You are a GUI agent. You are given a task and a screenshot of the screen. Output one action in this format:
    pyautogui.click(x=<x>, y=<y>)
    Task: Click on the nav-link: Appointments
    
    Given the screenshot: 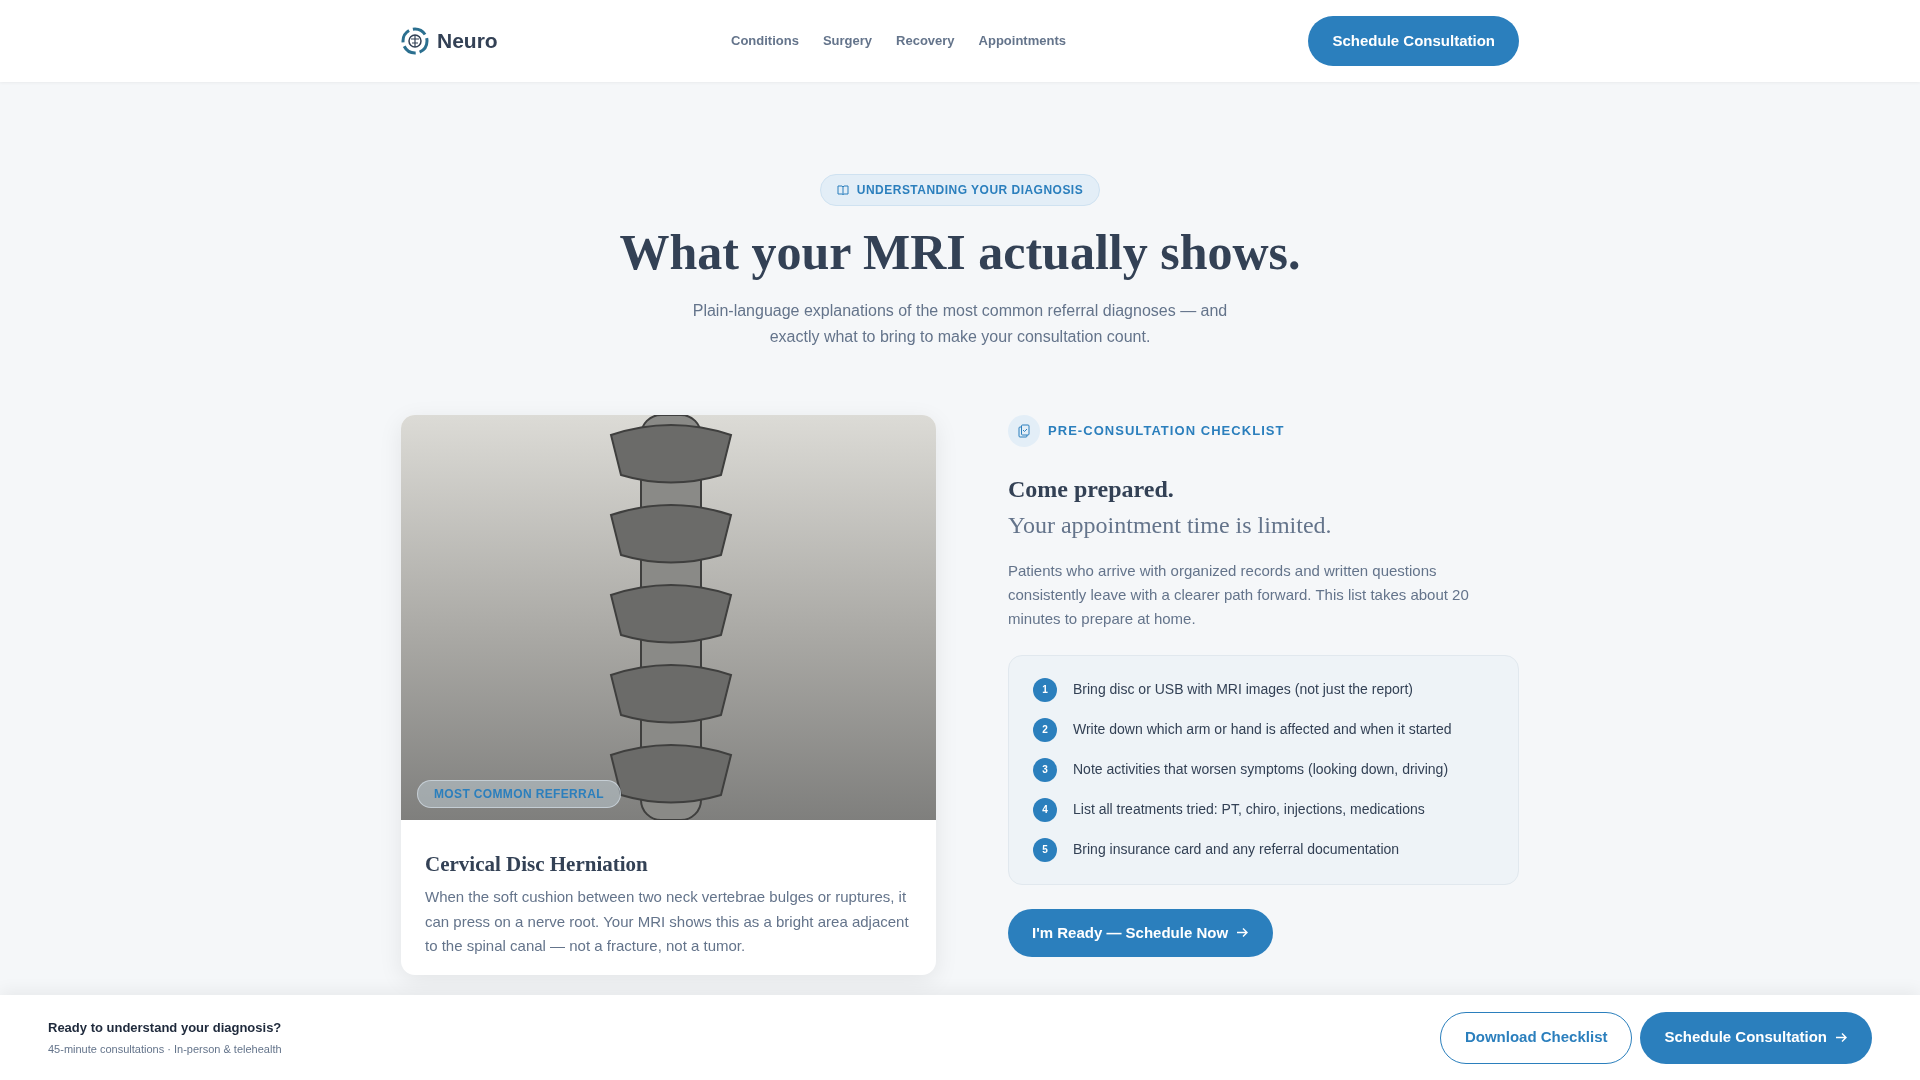 What is the action you would take?
    pyautogui.click(x=1022, y=41)
    